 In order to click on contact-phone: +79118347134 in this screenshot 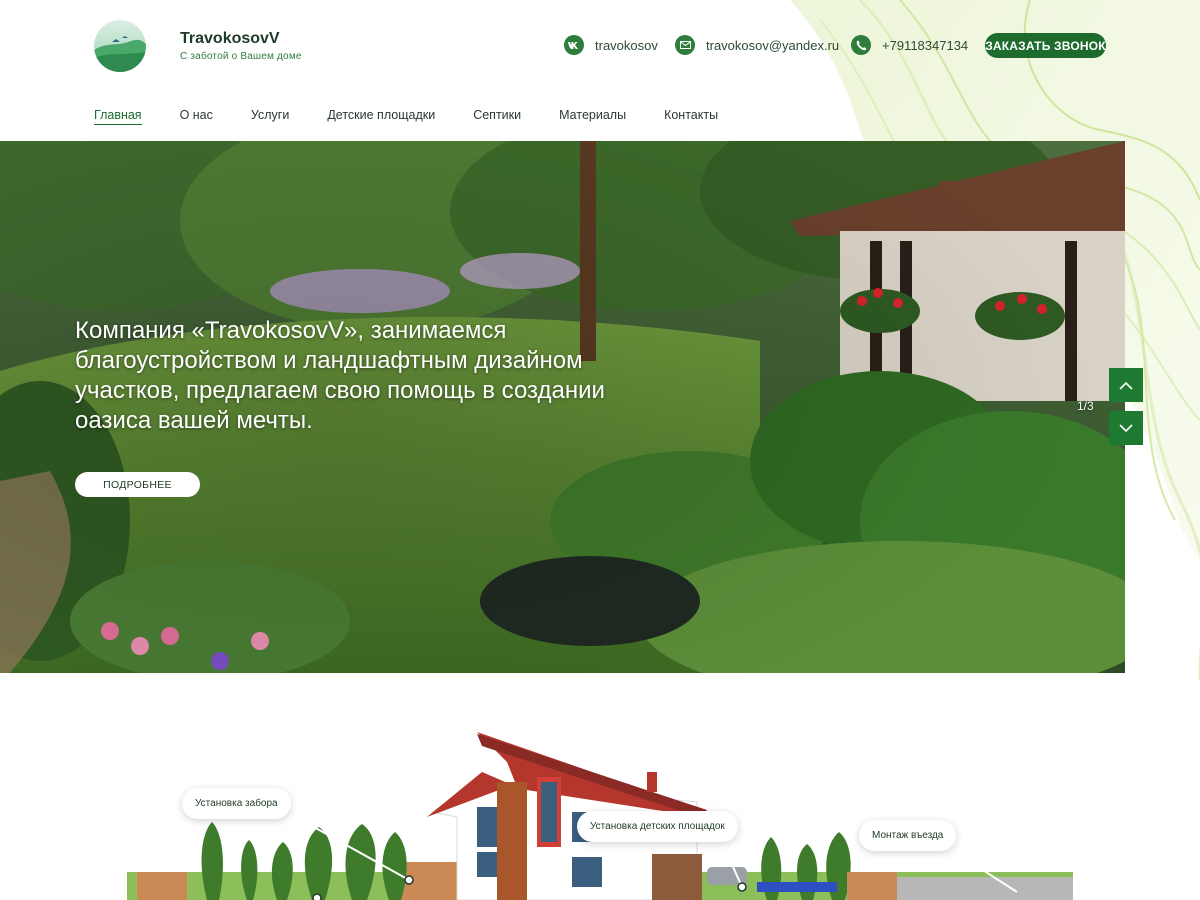, I will do `click(909, 45)`.